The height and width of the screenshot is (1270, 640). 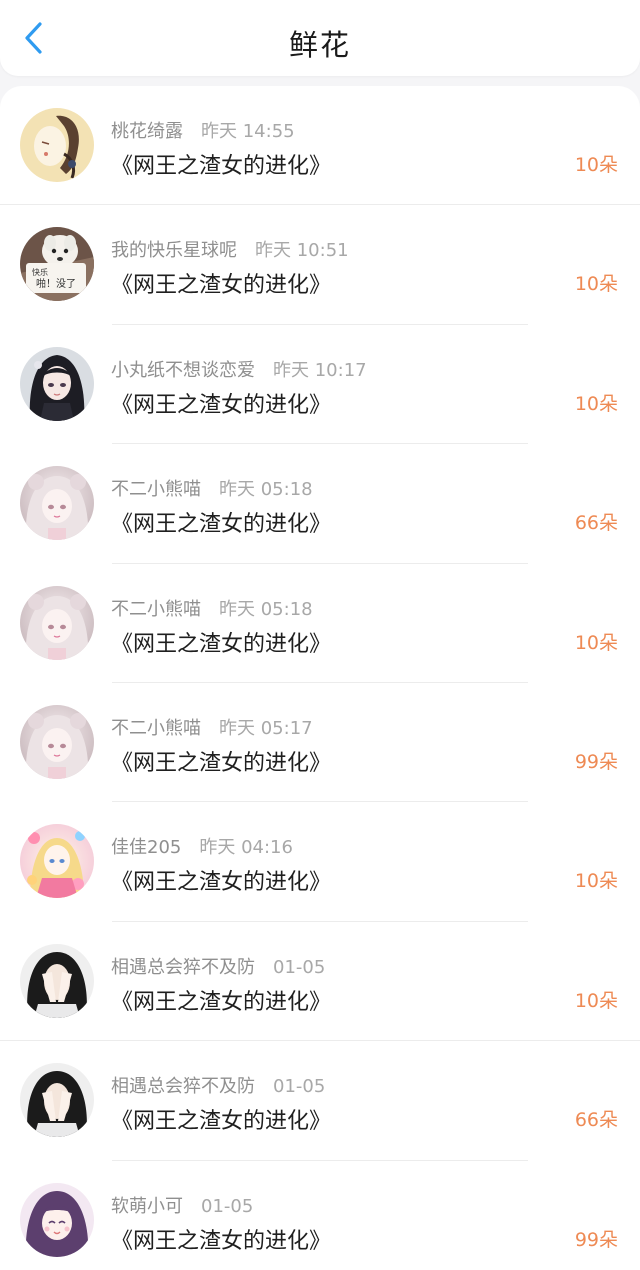 What do you see at coordinates (147, 1206) in the screenshot?
I see `username: 软萌小可` at bounding box center [147, 1206].